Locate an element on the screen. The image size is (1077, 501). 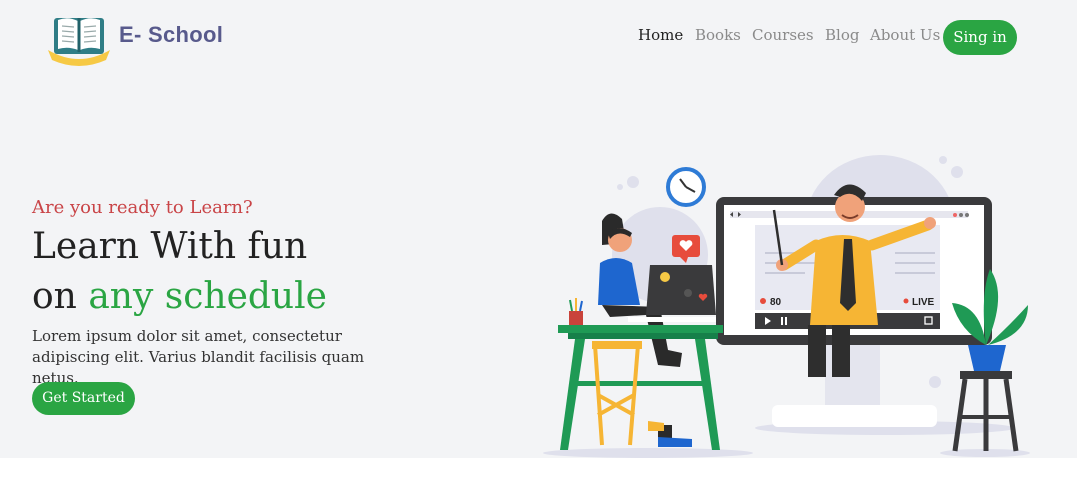
live-label: LIVE is located at coordinates (923, 302).